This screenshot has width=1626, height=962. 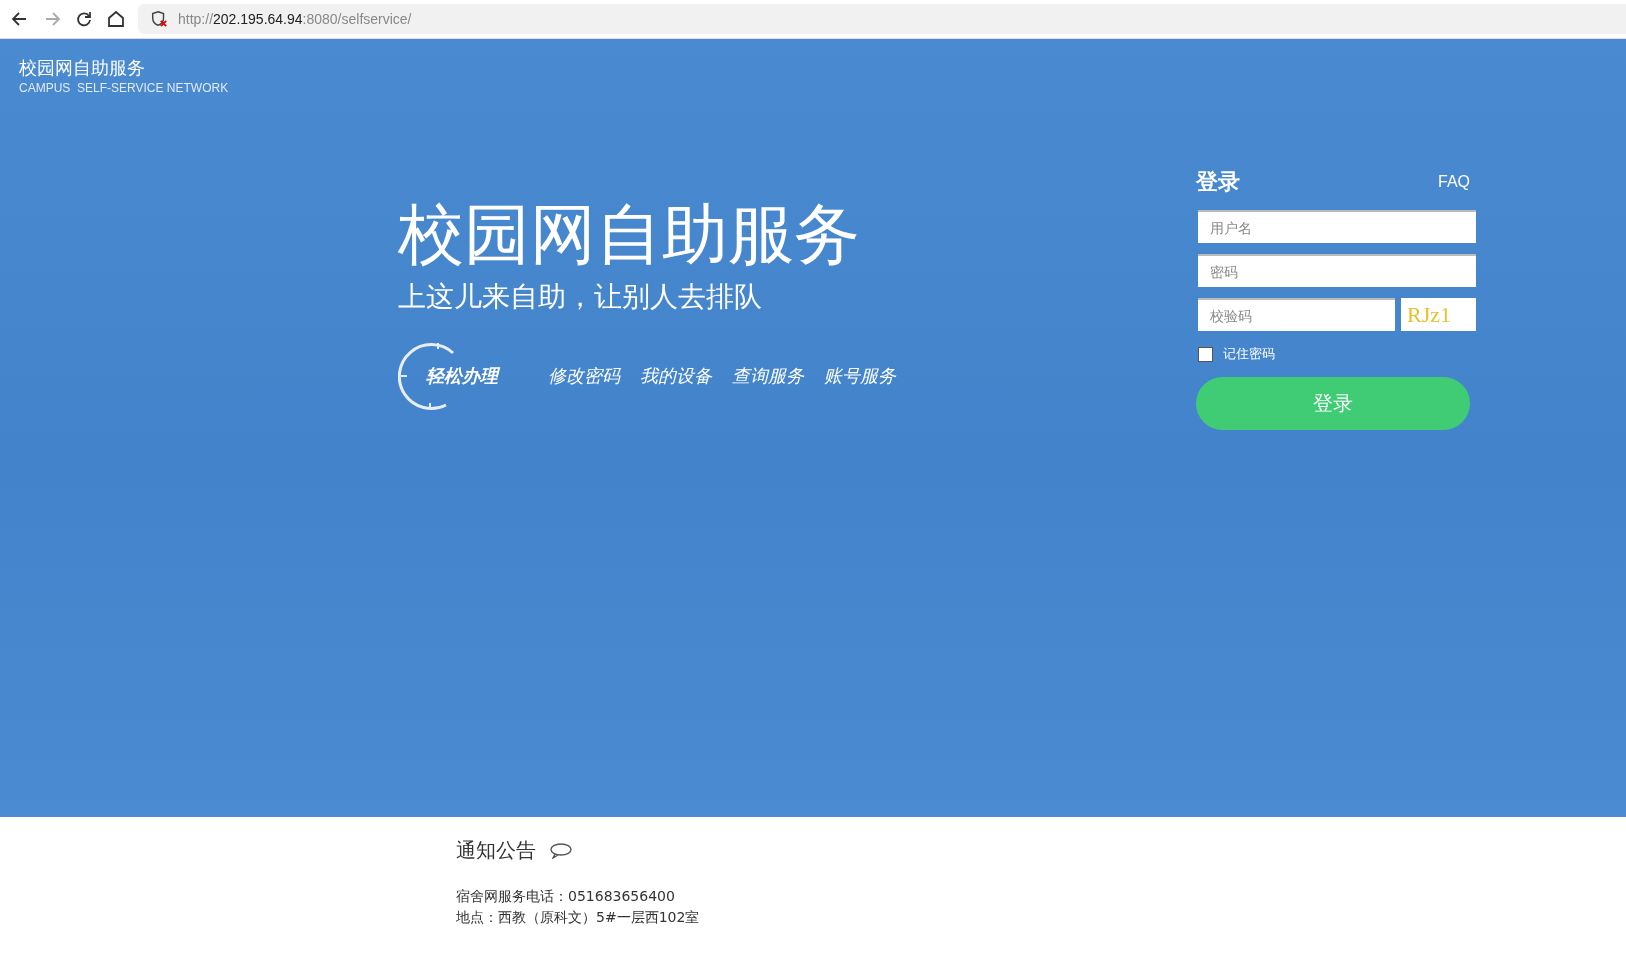 I want to click on username-field: 用户名, so click(x=1337, y=226).